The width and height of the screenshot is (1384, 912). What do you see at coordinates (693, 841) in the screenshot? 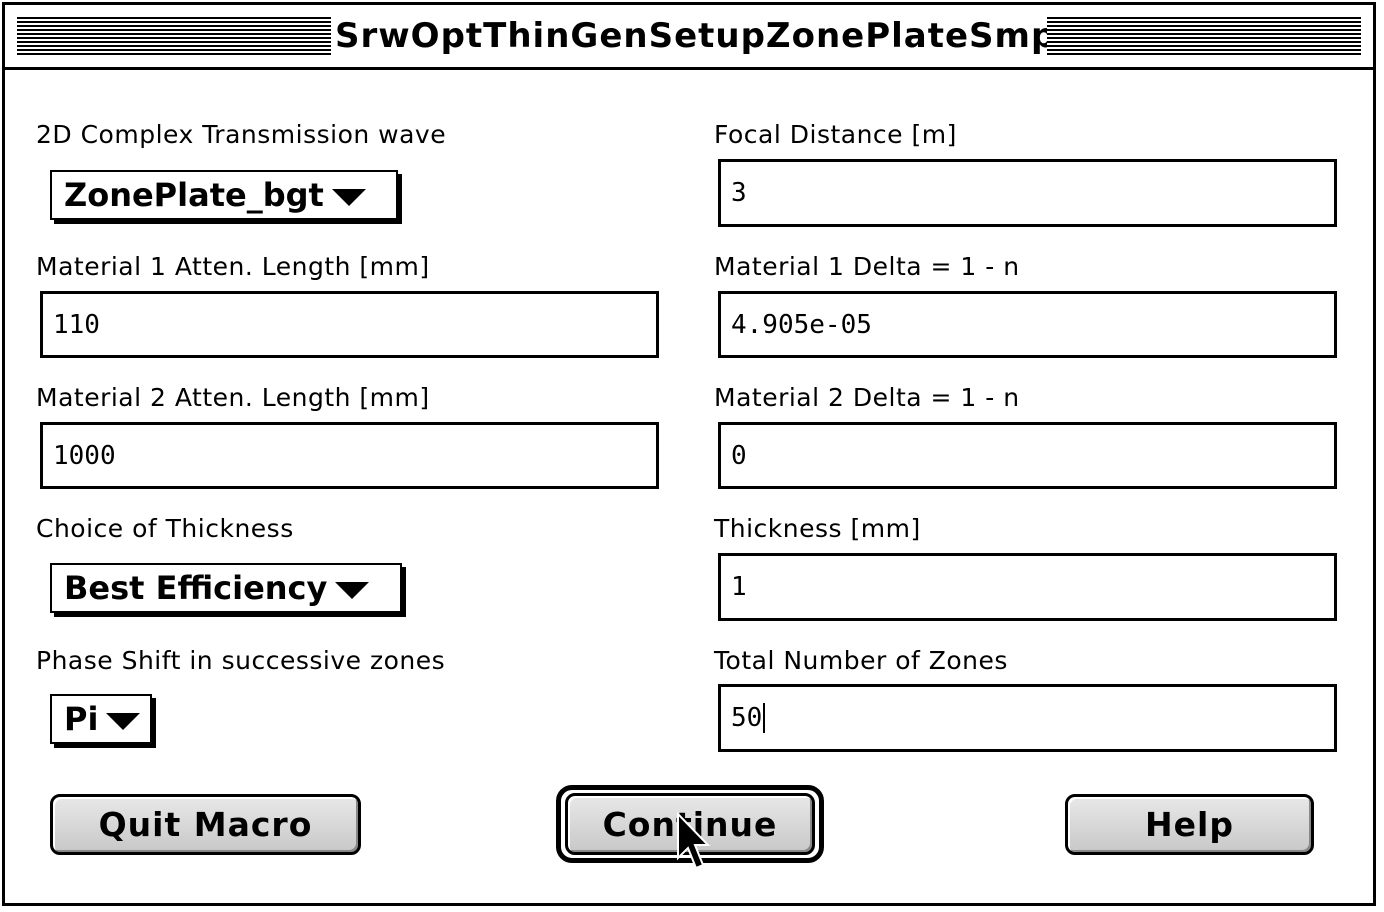
I see `arrow-cursor-icon` at bounding box center [693, 841].